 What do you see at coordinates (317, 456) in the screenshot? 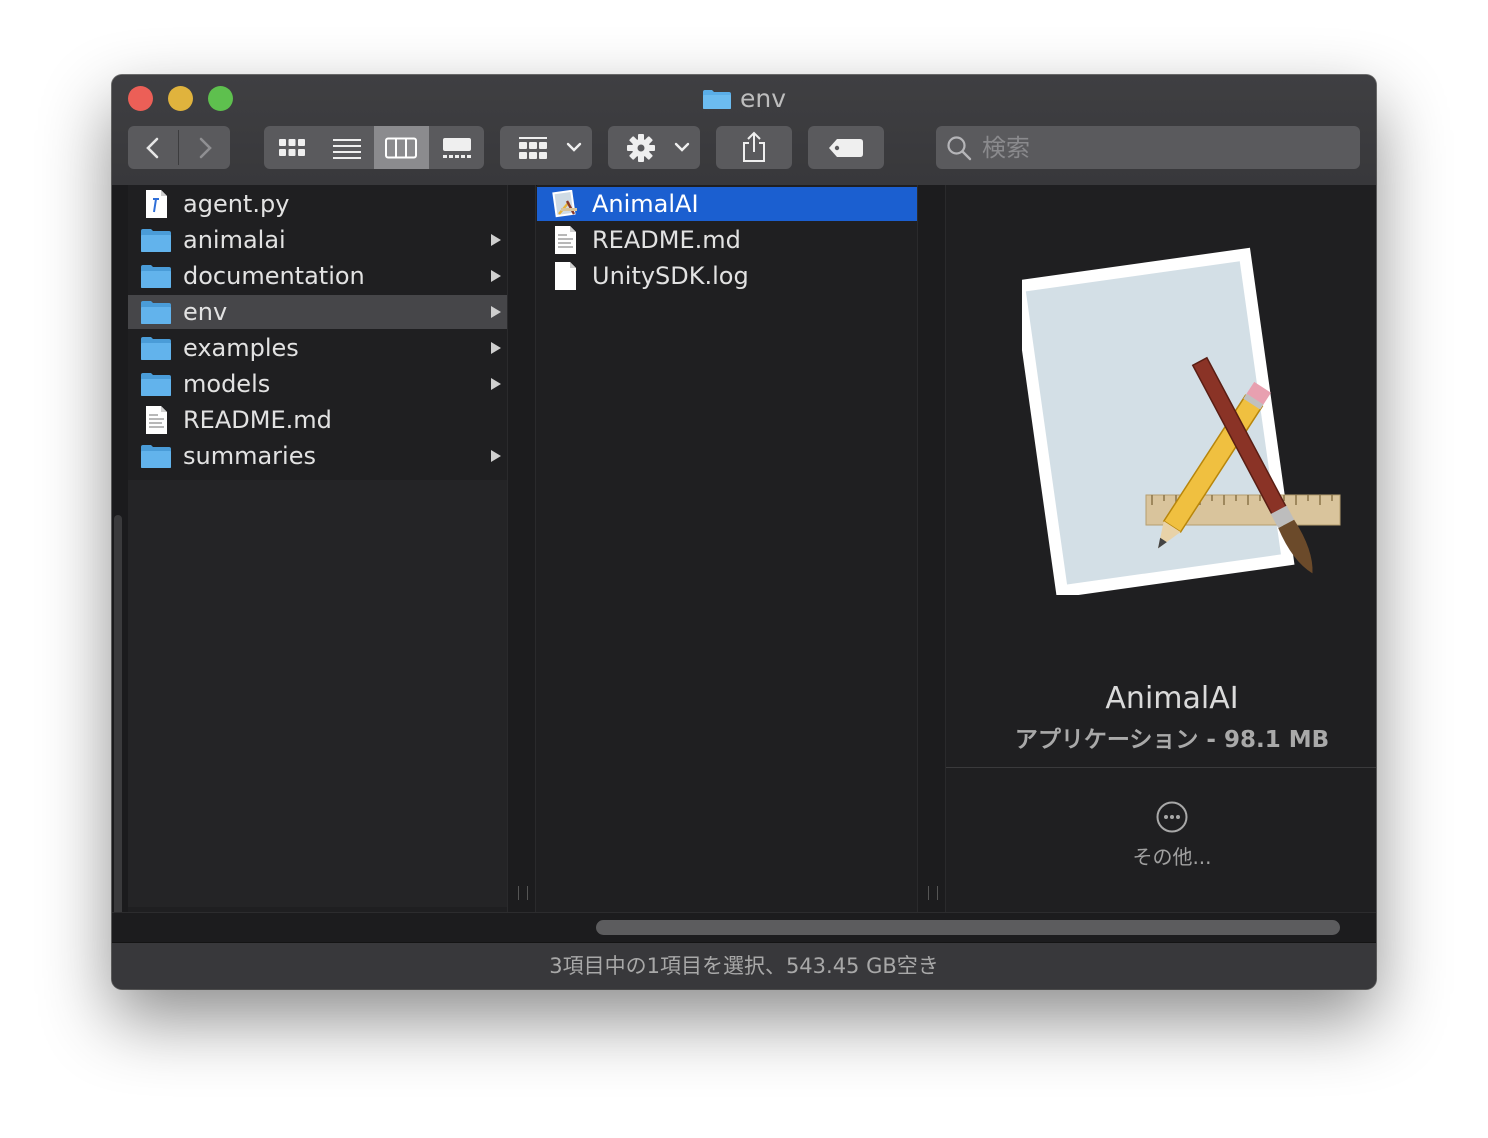
I see `list-item: summaries` at bounding box center [317, 456].